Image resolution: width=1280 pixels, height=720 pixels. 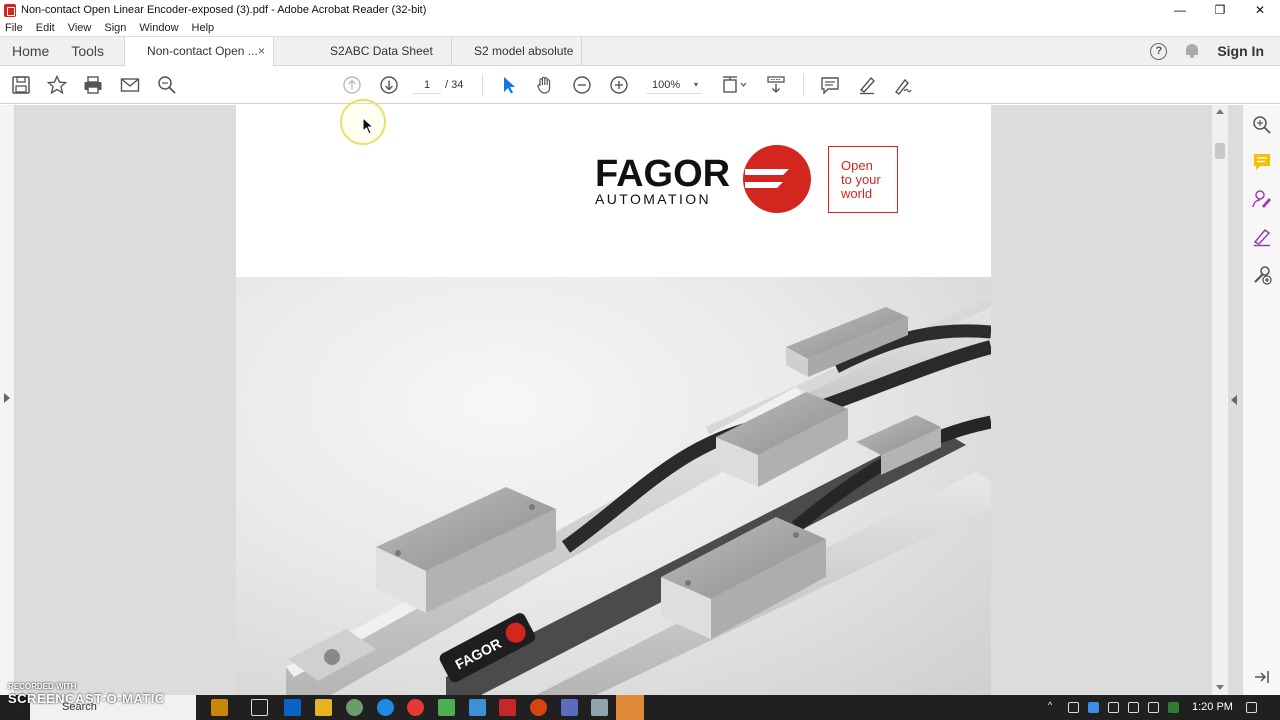 I want to click on display-icon, so click(x=1133, y=707).